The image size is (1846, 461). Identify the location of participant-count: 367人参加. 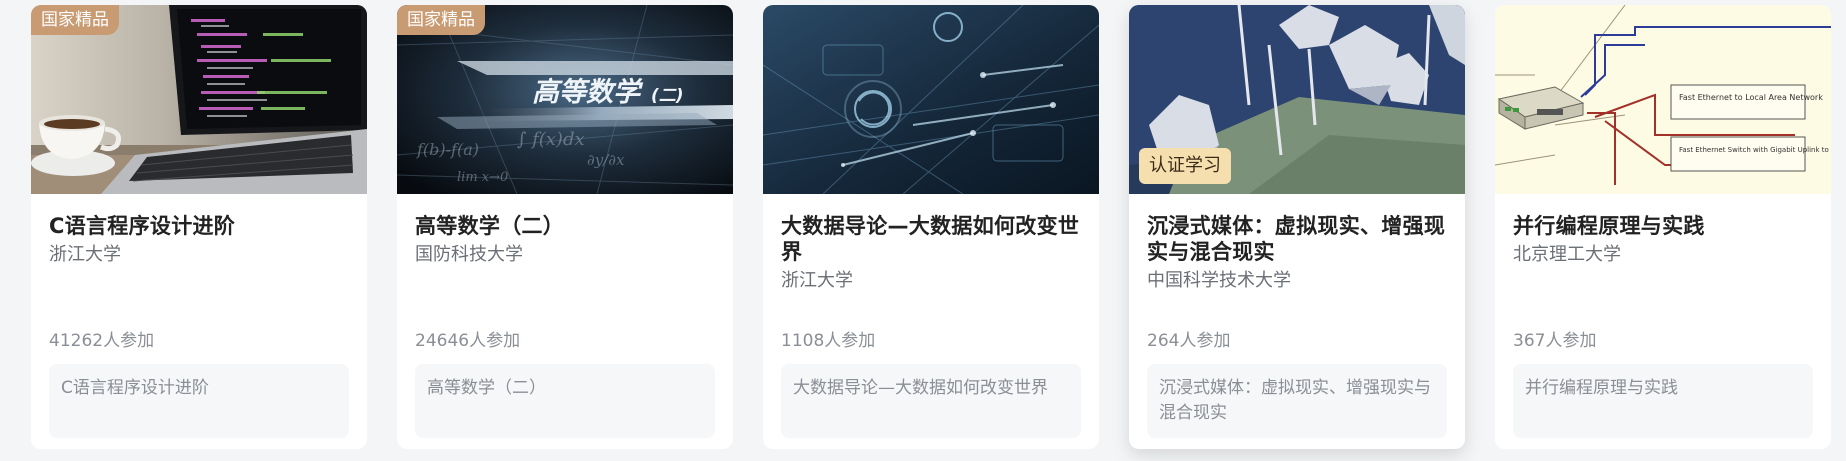
(1555, 341).